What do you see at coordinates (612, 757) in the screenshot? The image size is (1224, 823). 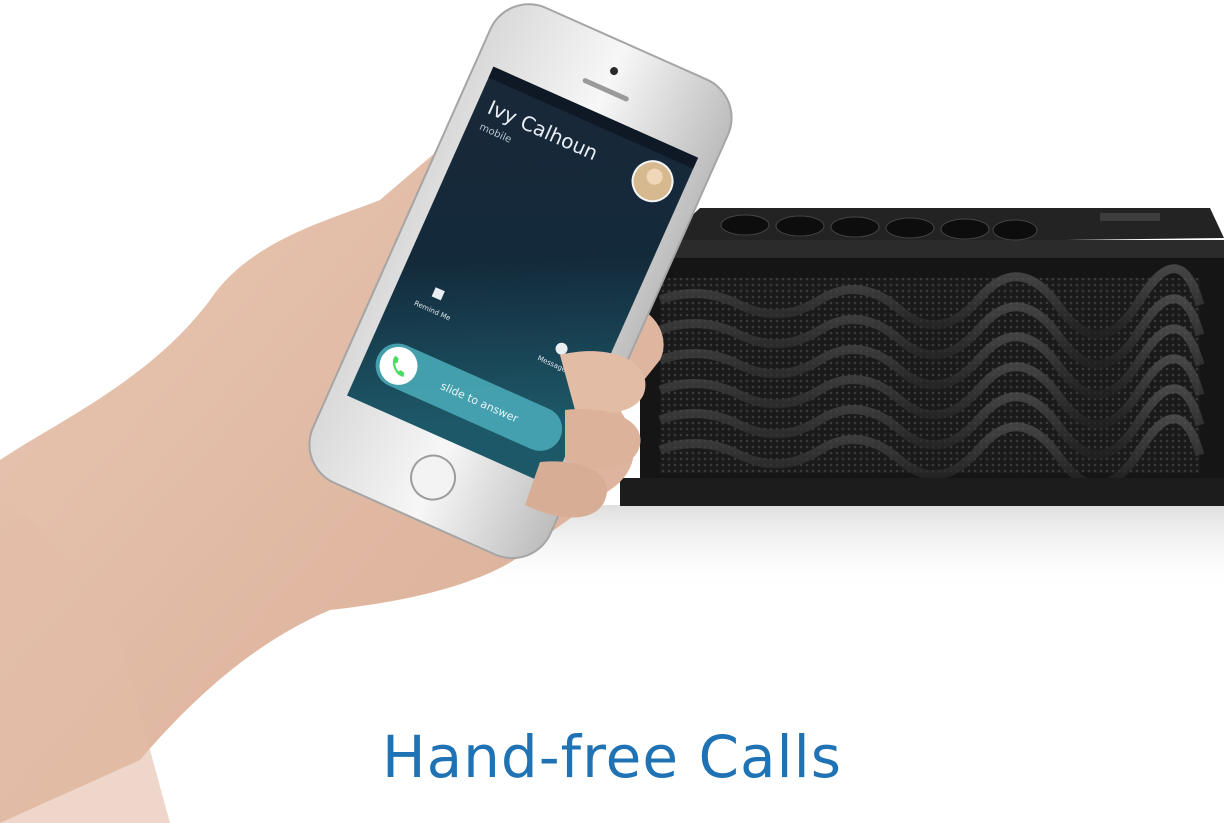 I see `caption-title: Hand-free Calls` at bounding box center [612, 757].